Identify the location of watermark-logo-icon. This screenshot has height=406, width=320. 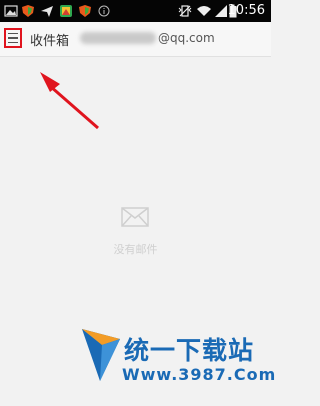
(101, 355).